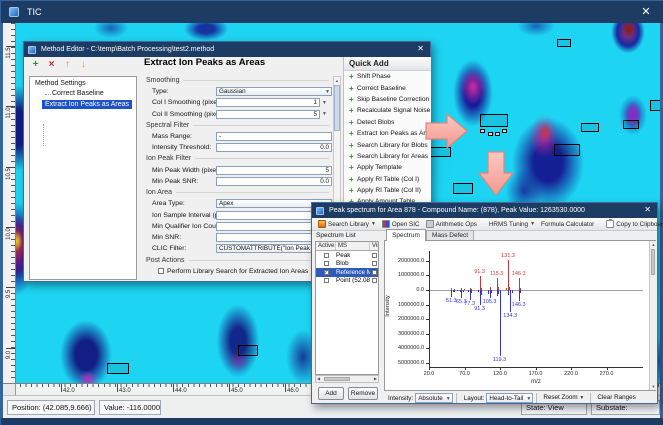  I want to click on quick-add-item: + Apply RI Table (Col I), so click(387, 179).